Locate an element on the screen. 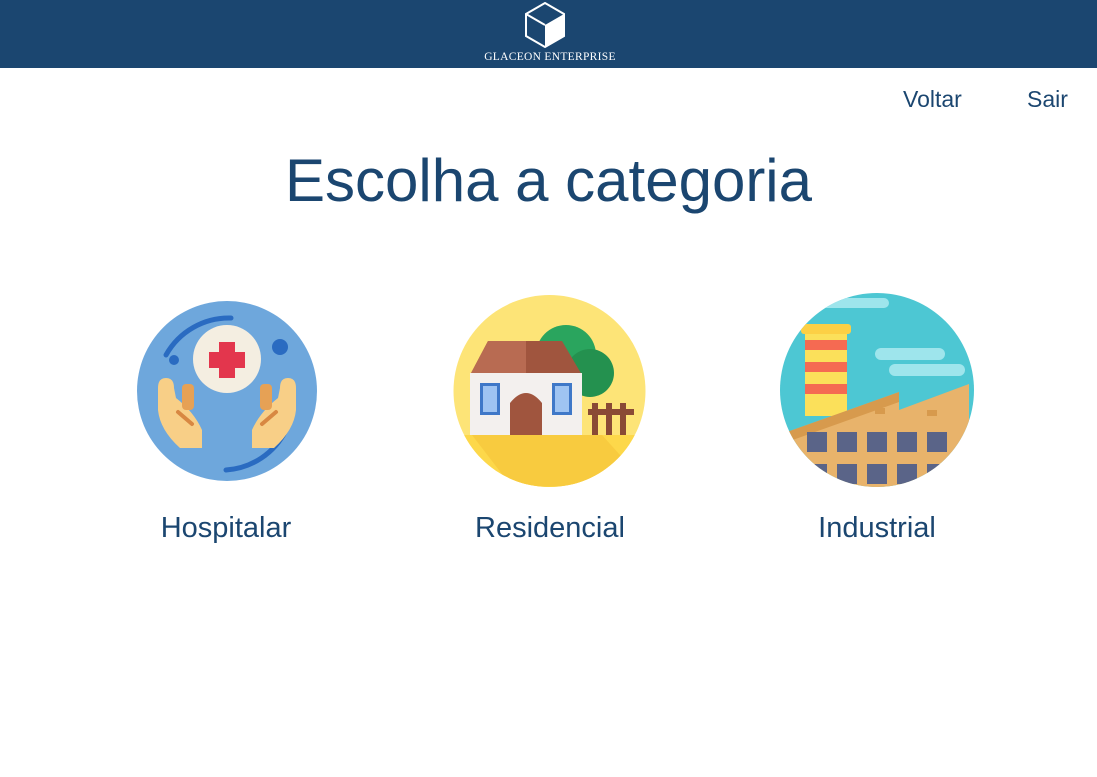 Image resolution: width=1097 pixels, height=777 pixels. category-card-residencial: Residencial is located at coordinates (550, 421).